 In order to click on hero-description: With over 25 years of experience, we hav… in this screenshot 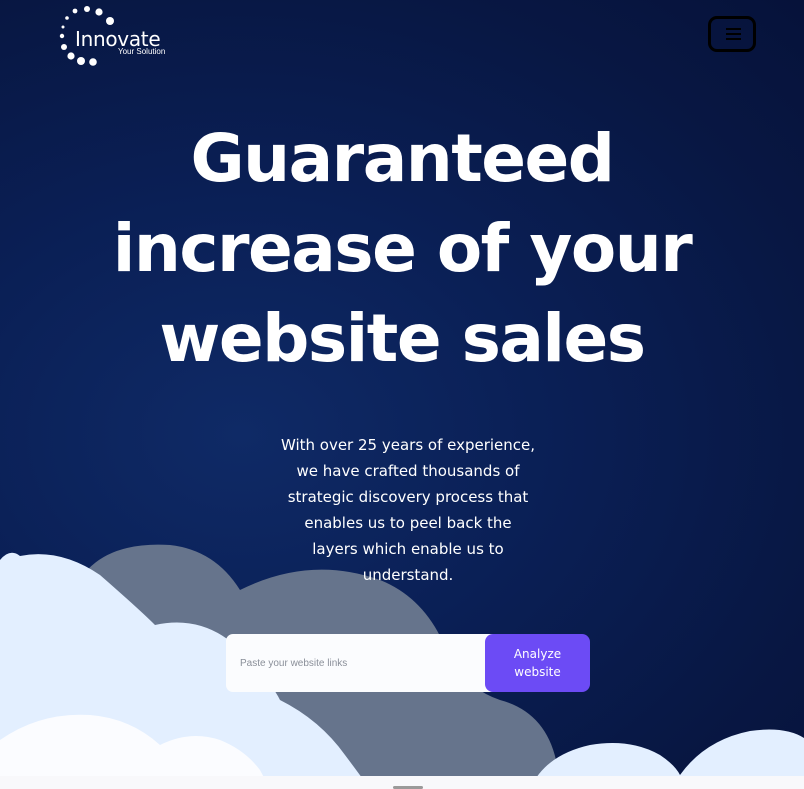, I will do `click(408, 510)`.